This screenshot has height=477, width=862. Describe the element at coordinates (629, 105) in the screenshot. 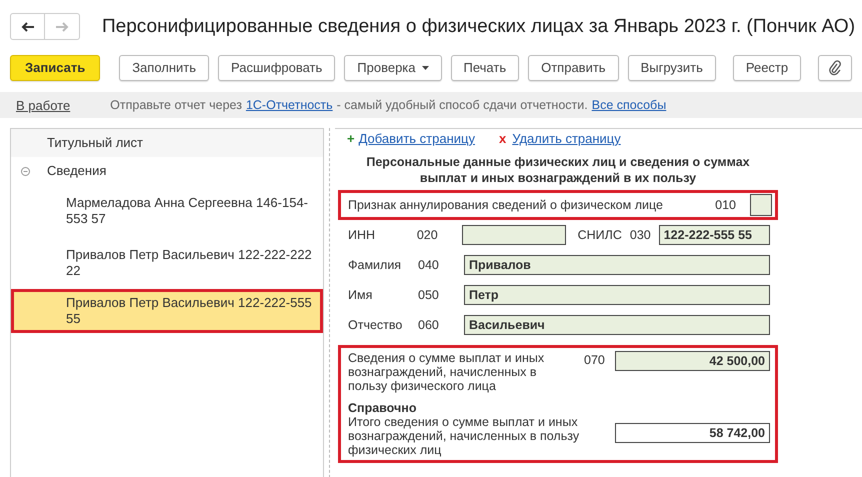

I see `all-methods-link: Все способы` at that location.